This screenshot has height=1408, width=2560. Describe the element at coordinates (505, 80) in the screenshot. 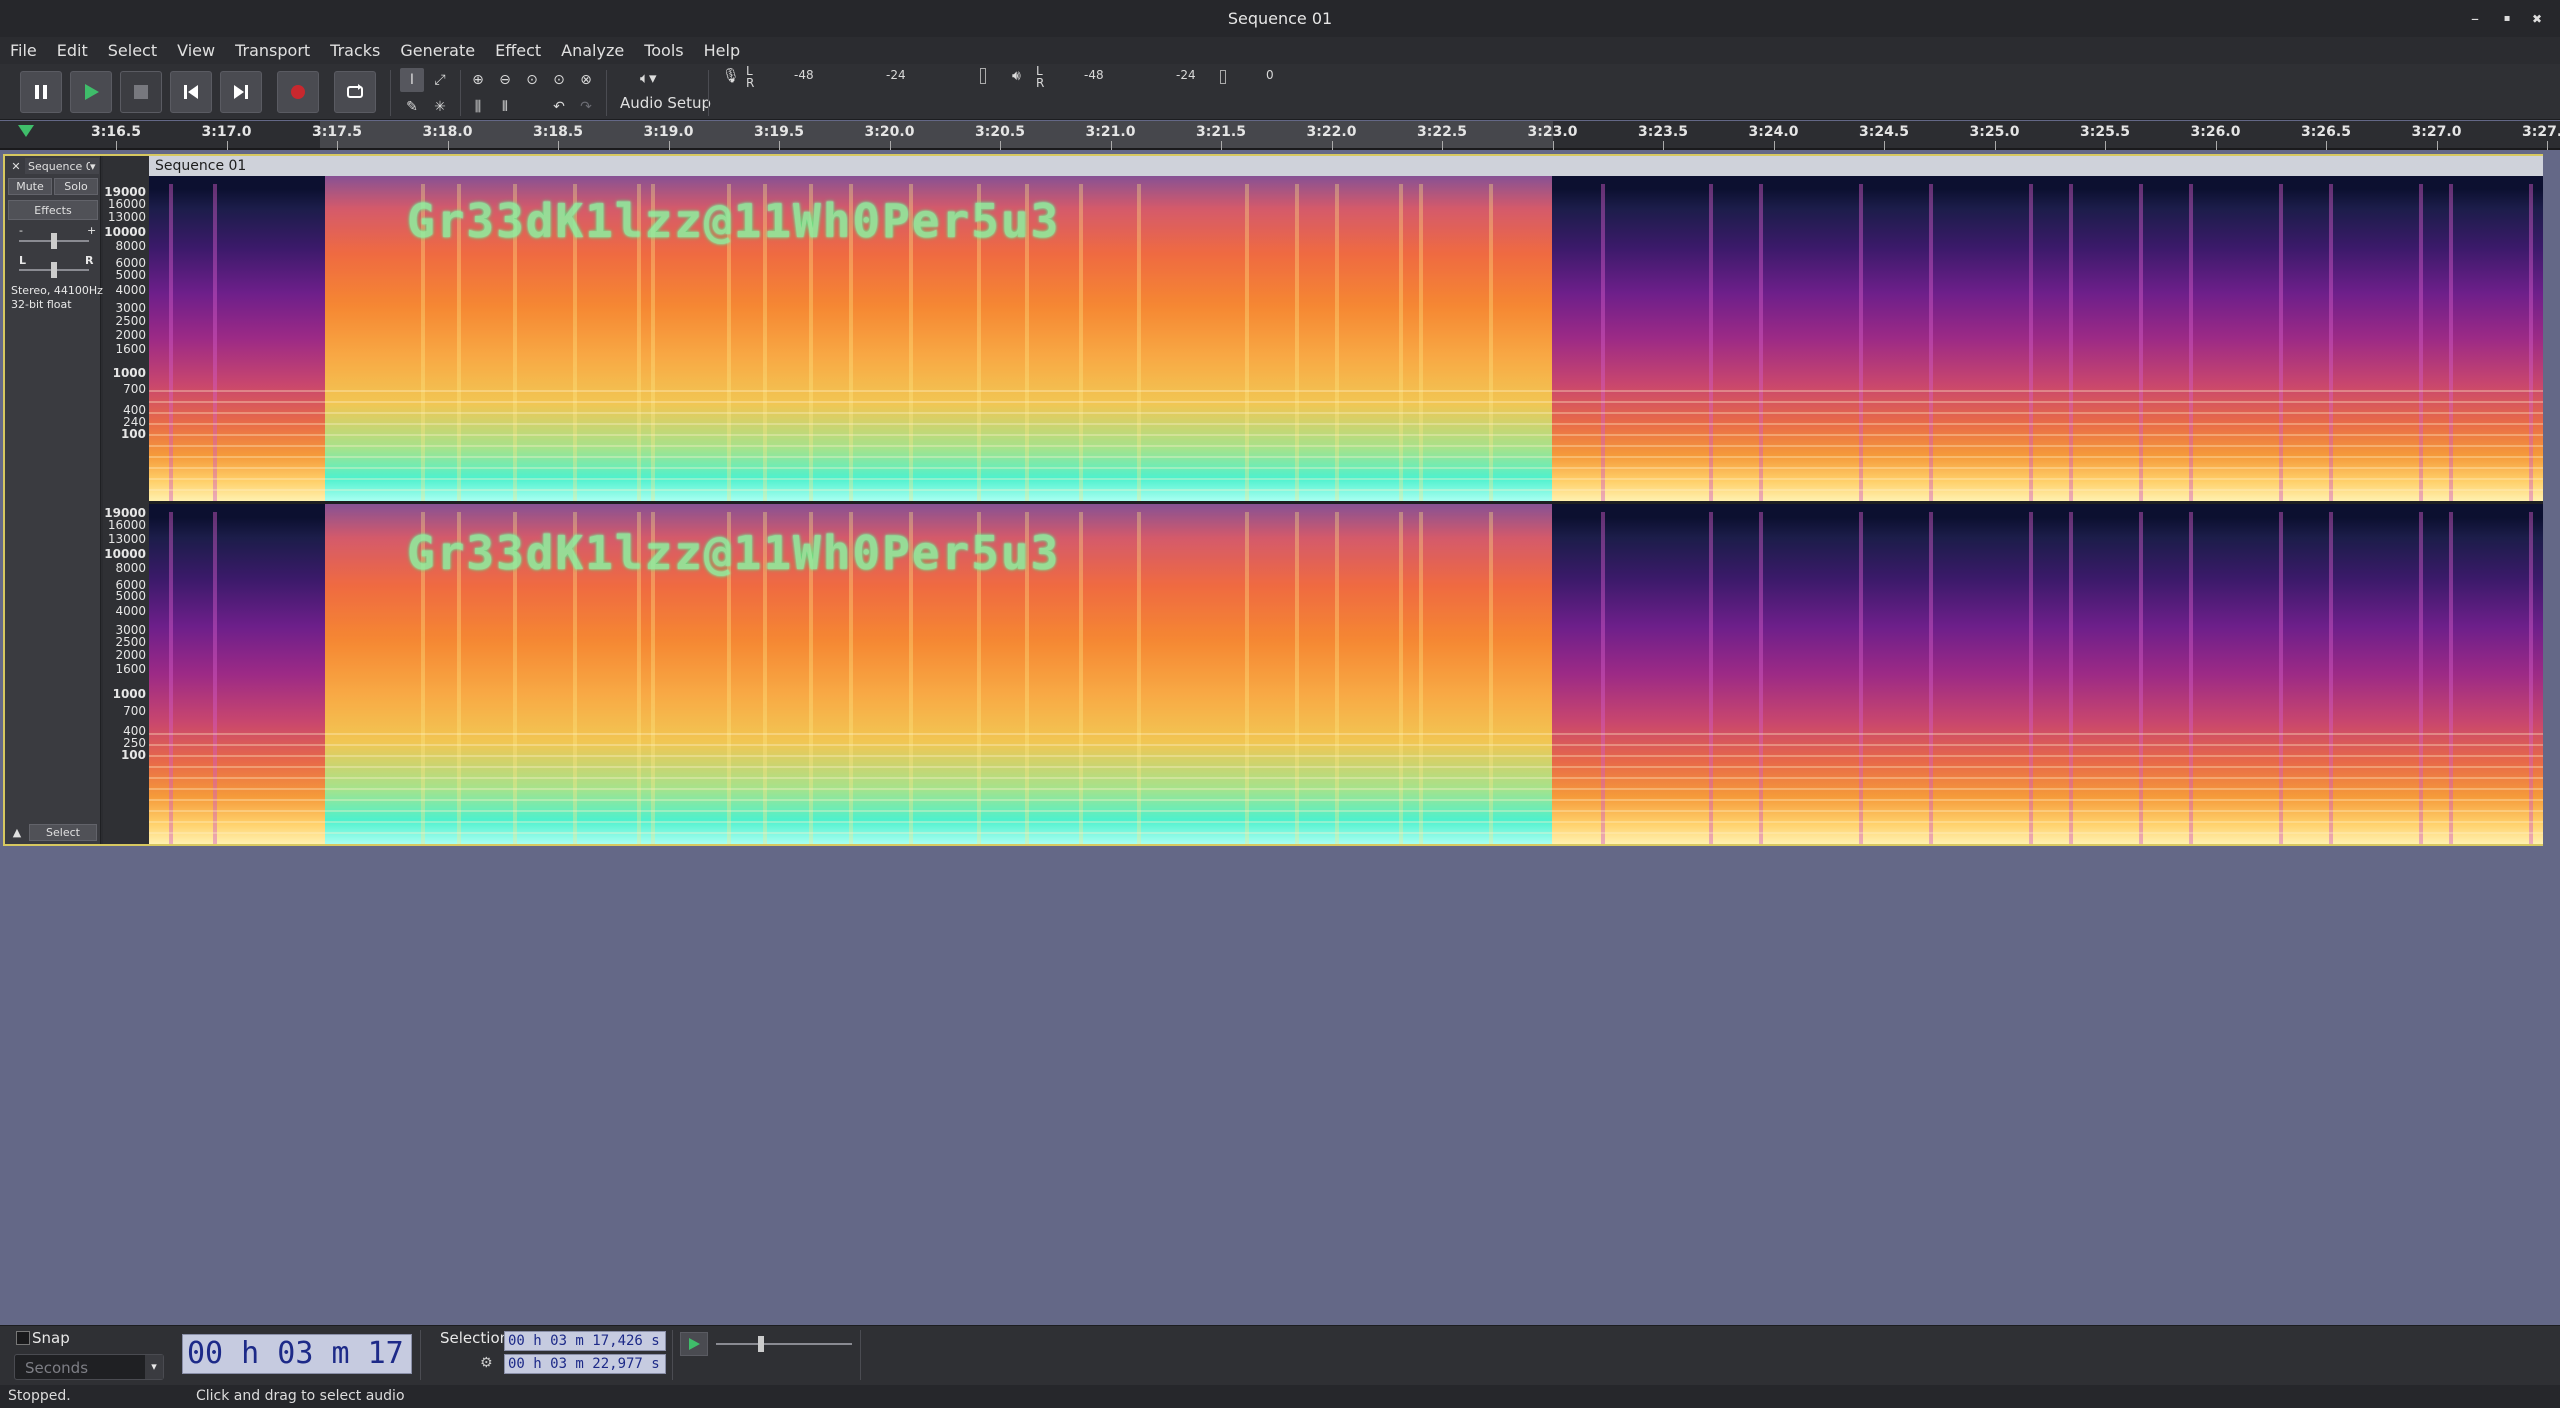

I see `zoom-out-icon: ⊖` at that location.